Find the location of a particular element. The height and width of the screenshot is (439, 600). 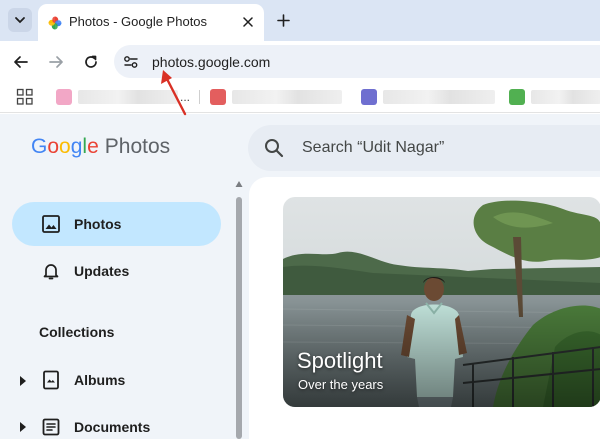

sidebar-item-label: Documents is located at coordinates (112, 427).